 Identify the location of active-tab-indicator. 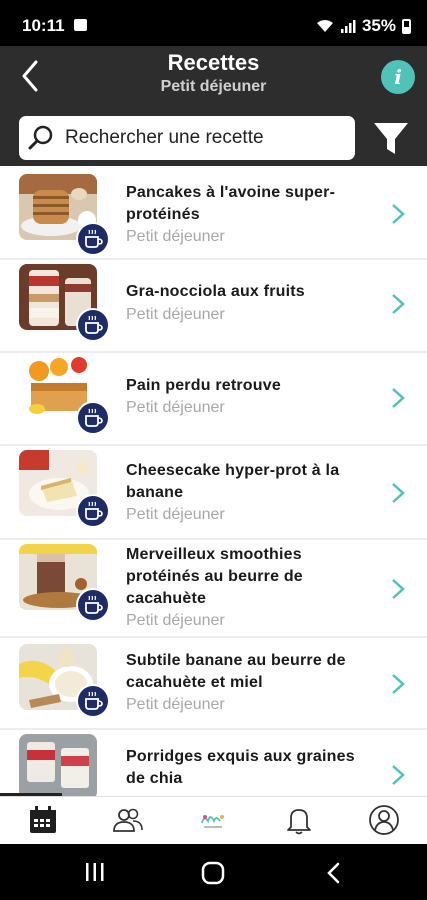
(31, 794).